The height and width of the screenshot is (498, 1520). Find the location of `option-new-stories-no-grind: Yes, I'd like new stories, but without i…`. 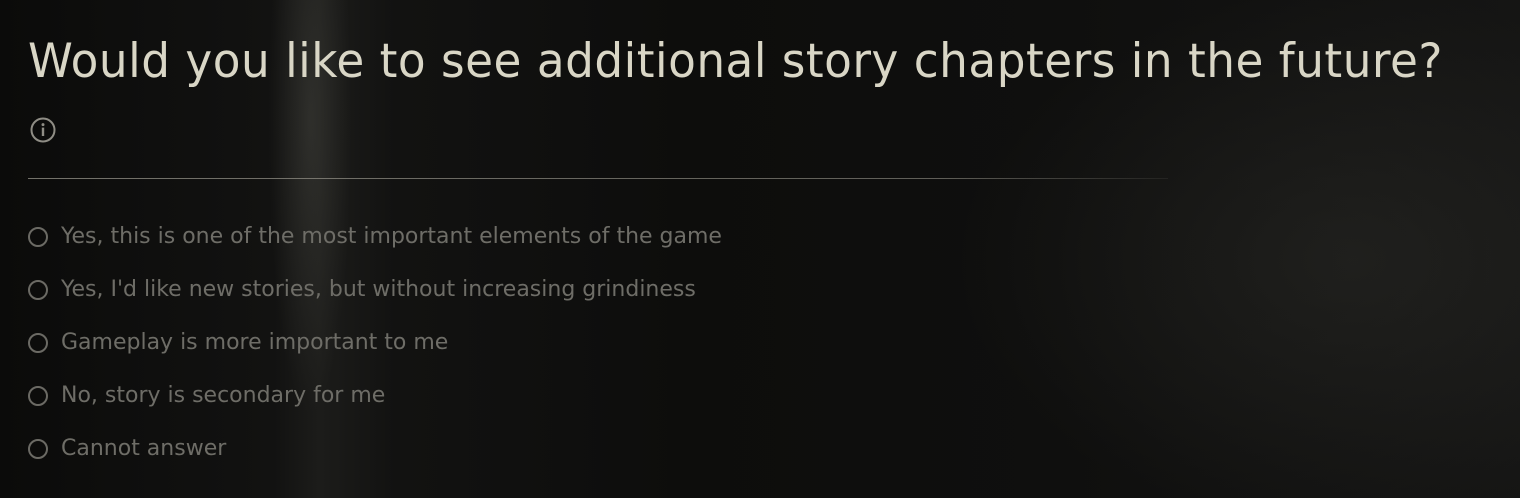

option-new-stories-no-grind: Yes, I'd like new stories, but without i… is located at coordinates (375, 289).